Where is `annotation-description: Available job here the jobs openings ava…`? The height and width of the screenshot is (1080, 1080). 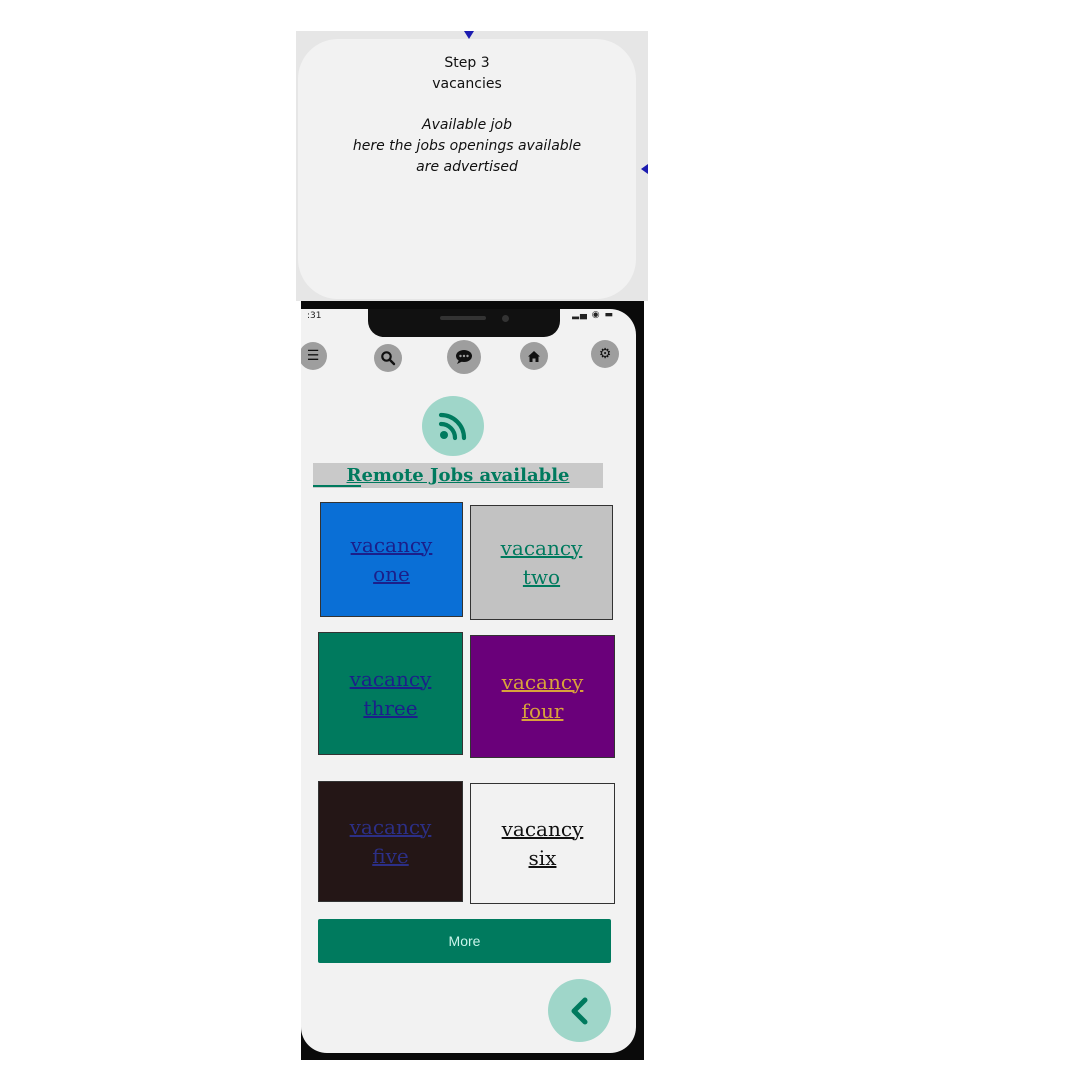
annotation-description: Available job here the jobs openings ava… is located at coordinates (467, 146).